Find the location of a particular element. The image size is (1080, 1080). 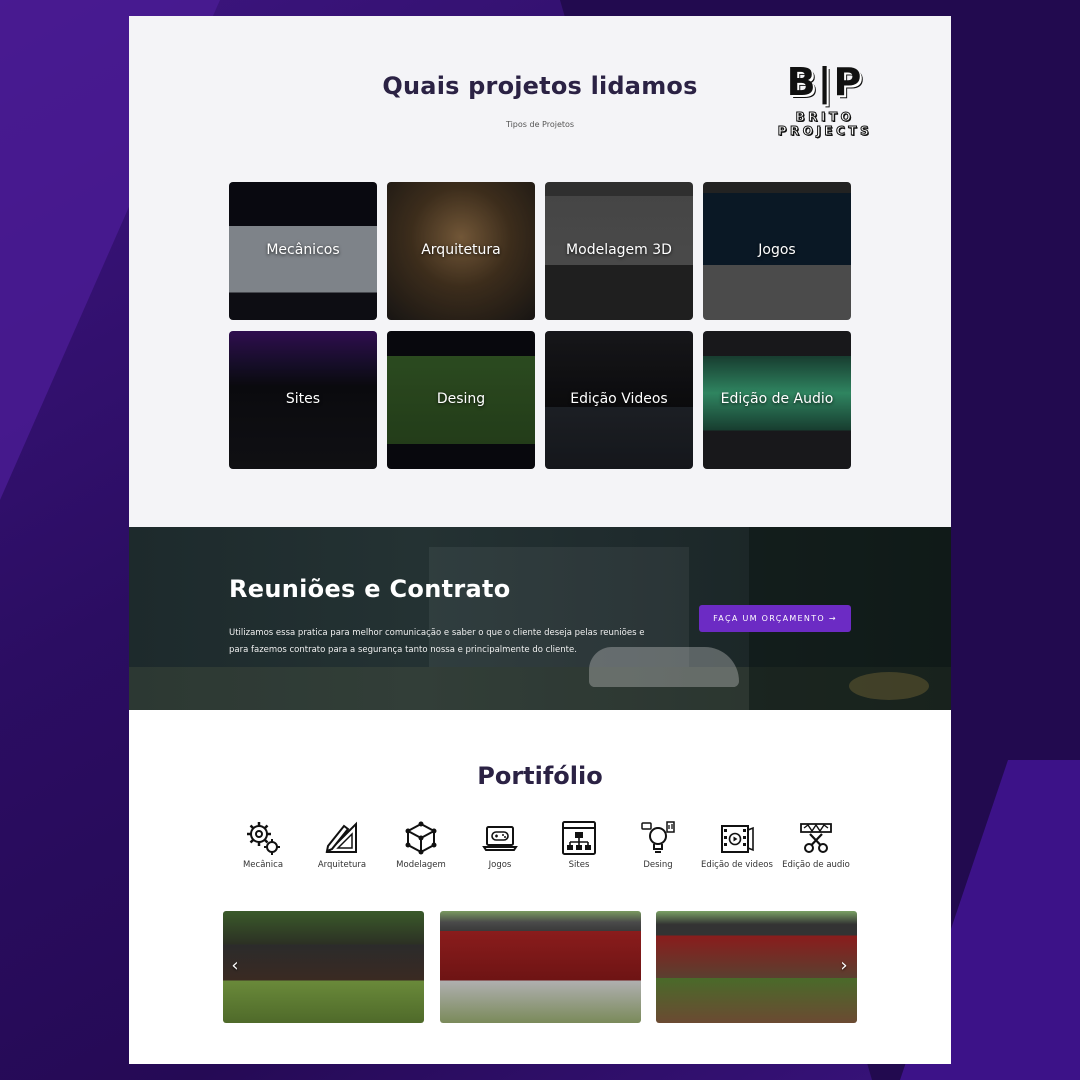

tile-jogos: Jogos is located at coordinates (777, 251).